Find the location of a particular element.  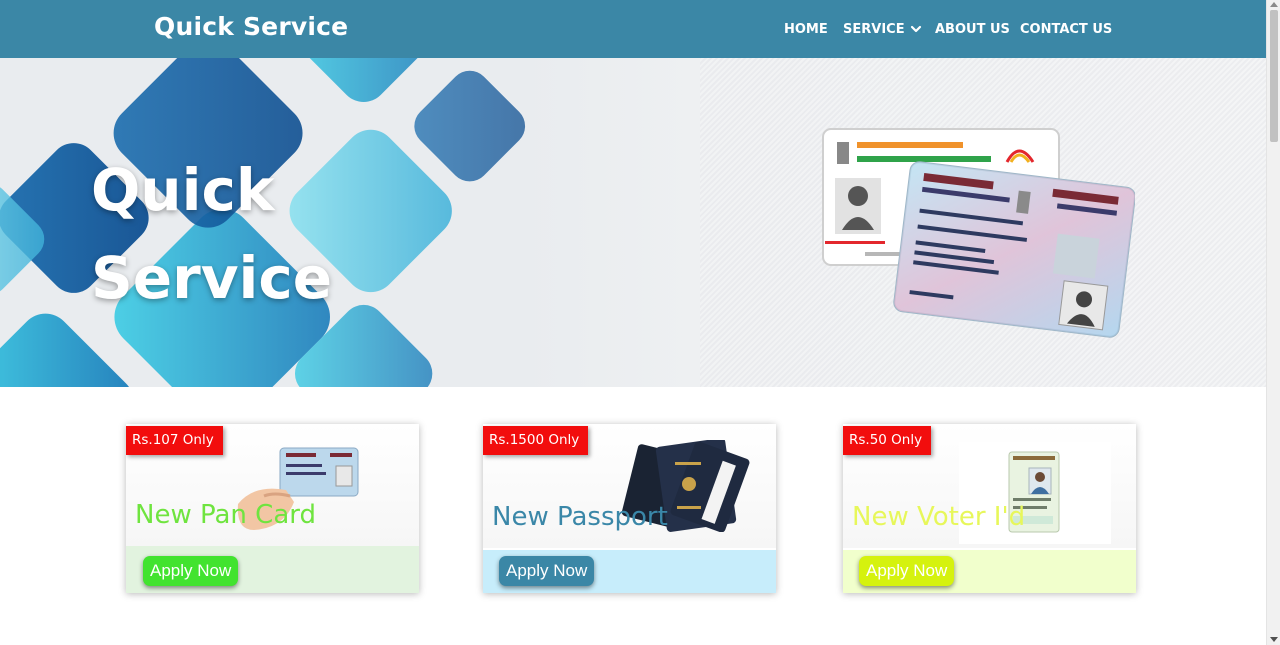

nav-service: SERVICE is located at coordinates (883, 29).